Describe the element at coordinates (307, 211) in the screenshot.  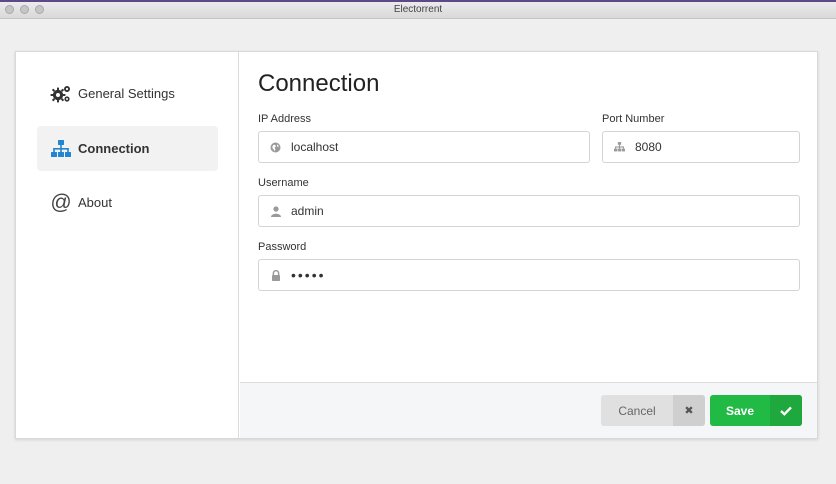
I see `username-value: admin` at that location.